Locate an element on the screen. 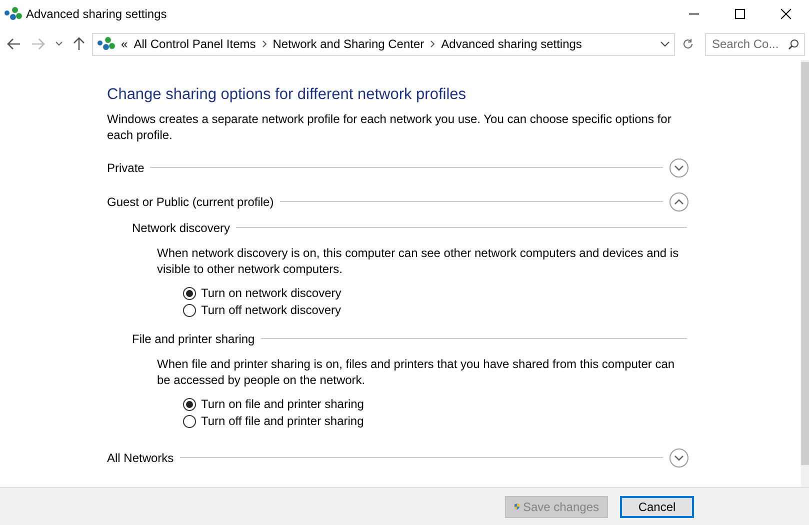 The width and height of the screenshot is (809, 525). breadcrumb: Advanced sharing settings is located at coordinates (511, 44).